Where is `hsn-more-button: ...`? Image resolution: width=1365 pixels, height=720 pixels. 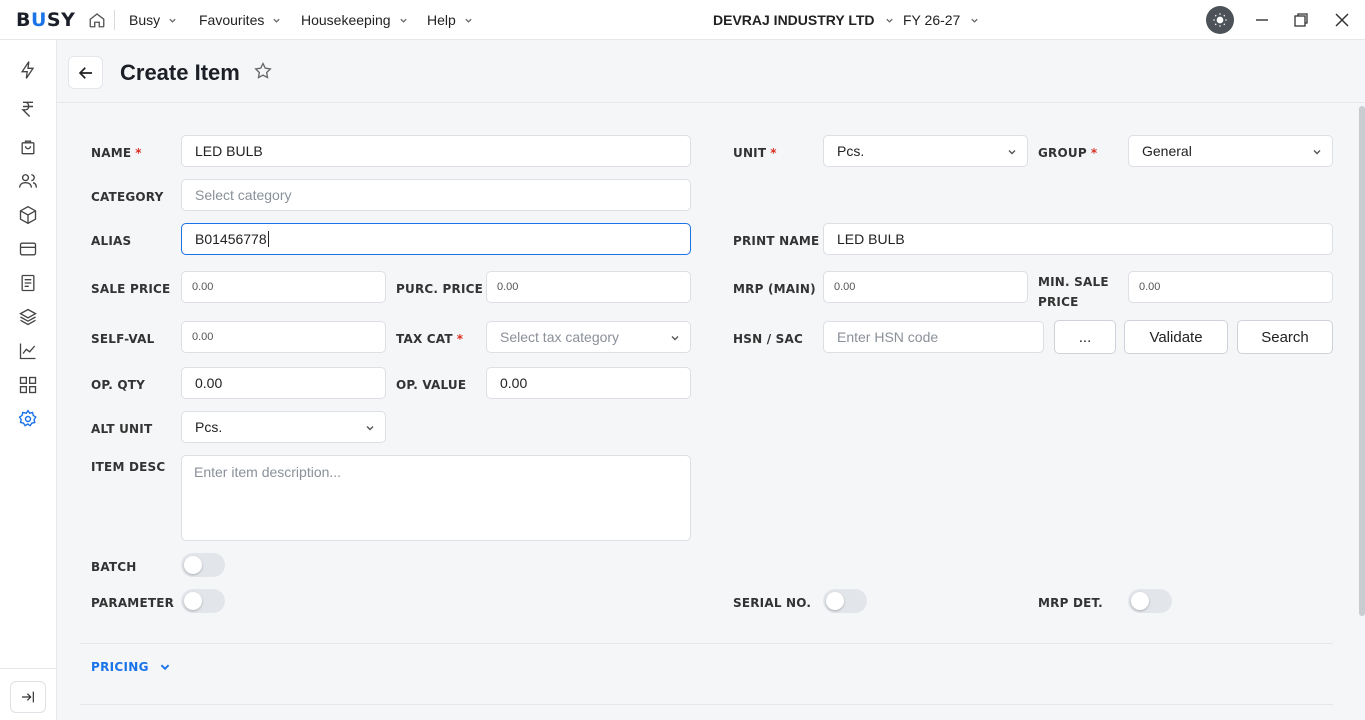
hsn-more-button: ... is located at coordinates (1085, 337).